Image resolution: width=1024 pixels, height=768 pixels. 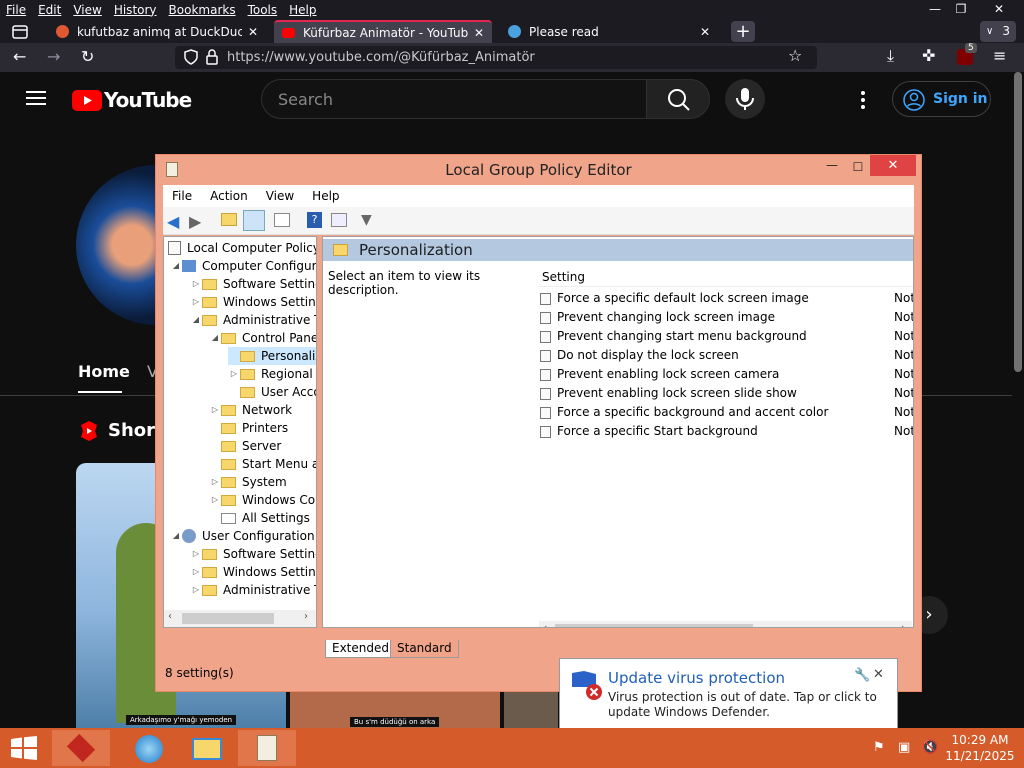 I want to click on app-menu-button: ≡, so click(x=999, y=56).